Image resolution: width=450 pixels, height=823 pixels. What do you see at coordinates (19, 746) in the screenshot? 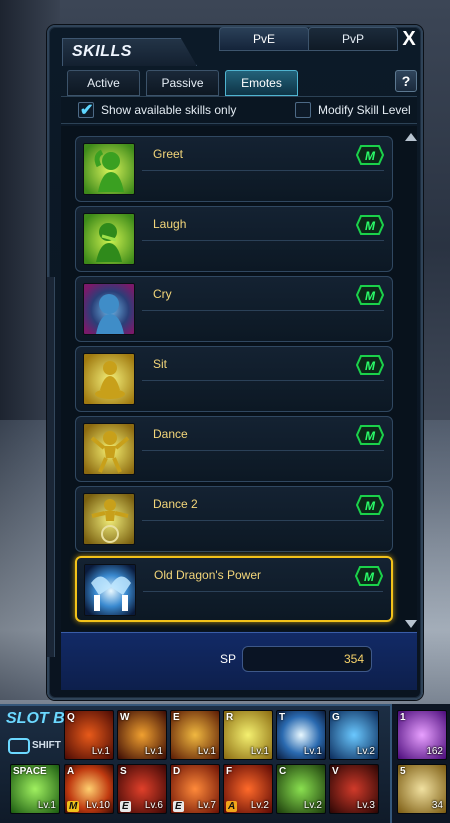
I see `swap-slot-icon` at bounding box center [19, 746].